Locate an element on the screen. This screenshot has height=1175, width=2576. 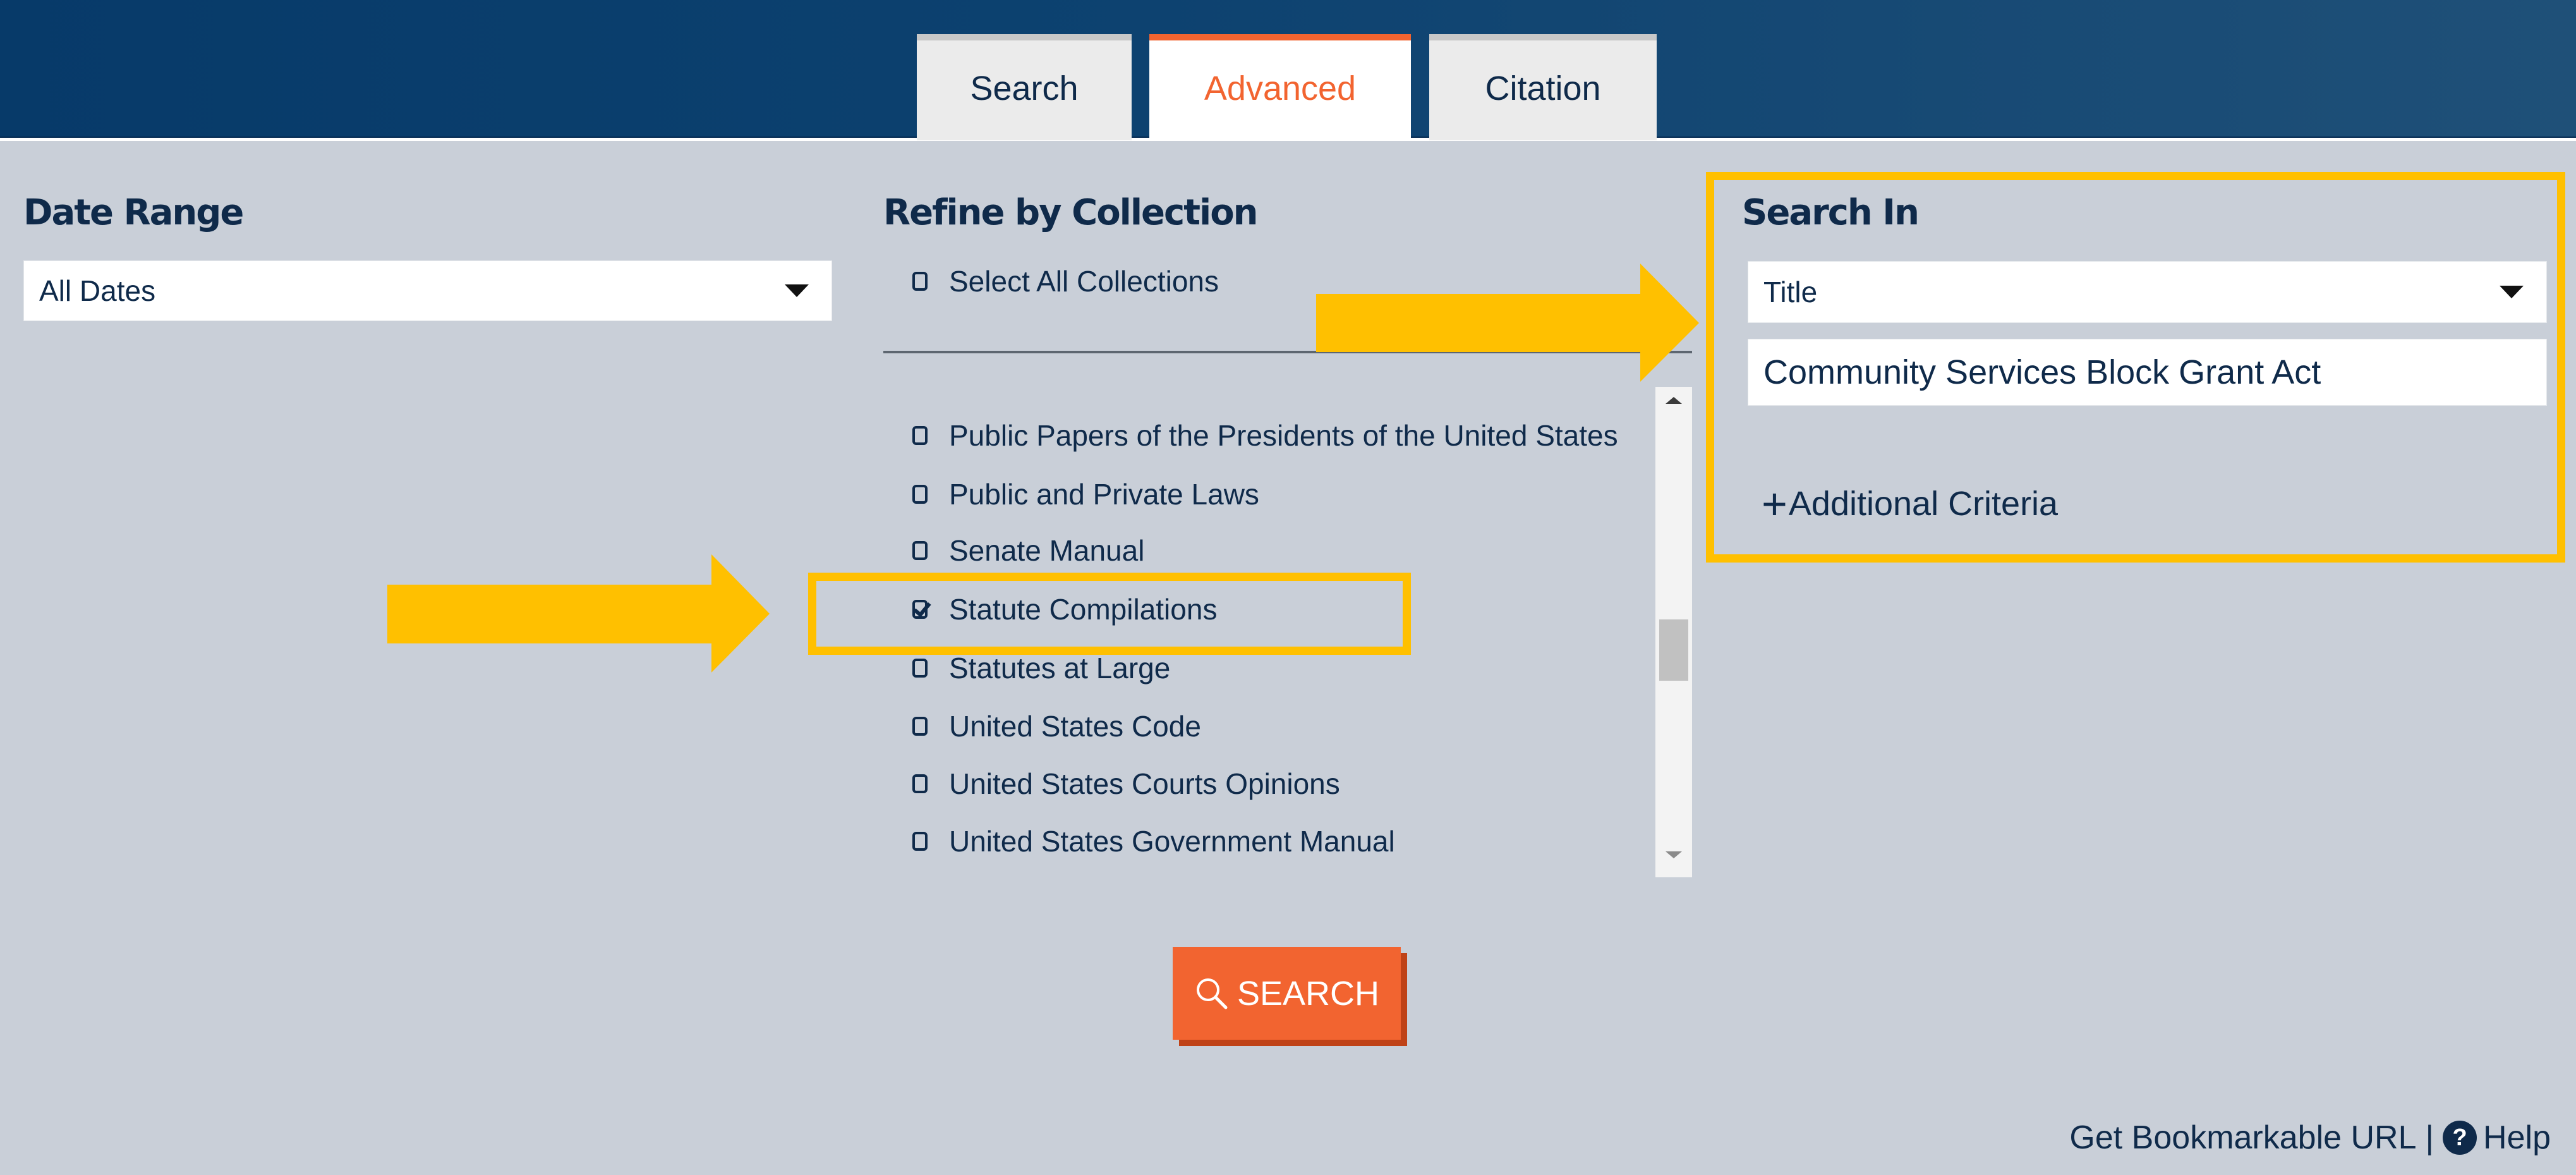
search-icon is located at coordinates (1212, 993).